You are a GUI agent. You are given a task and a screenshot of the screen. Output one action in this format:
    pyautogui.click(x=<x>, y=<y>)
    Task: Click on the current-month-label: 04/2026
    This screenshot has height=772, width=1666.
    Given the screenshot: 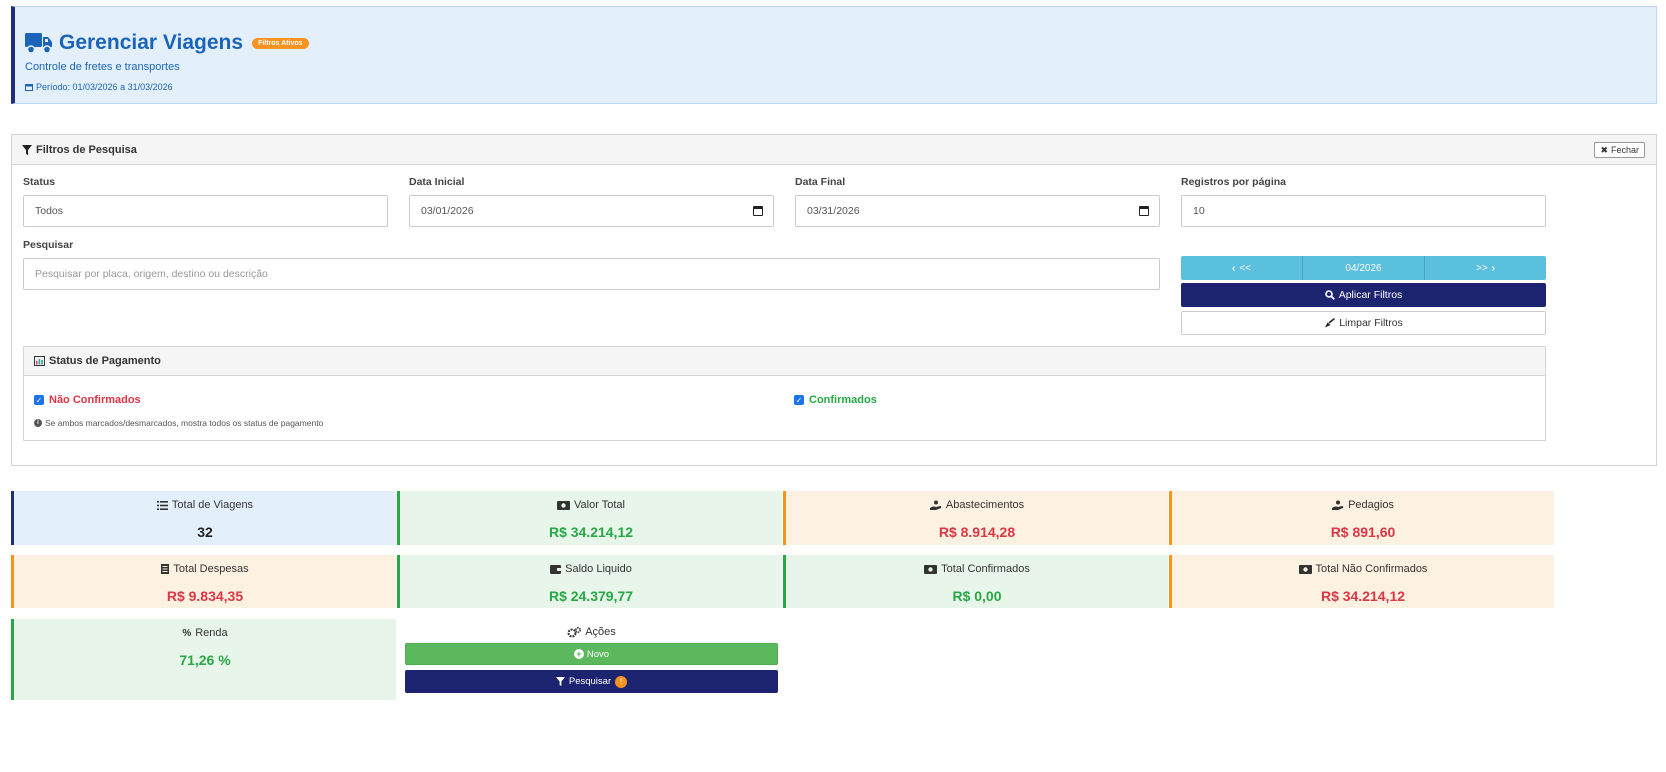 What is the action you would take?
    pyautogui.click(x=1363, y=268)
    